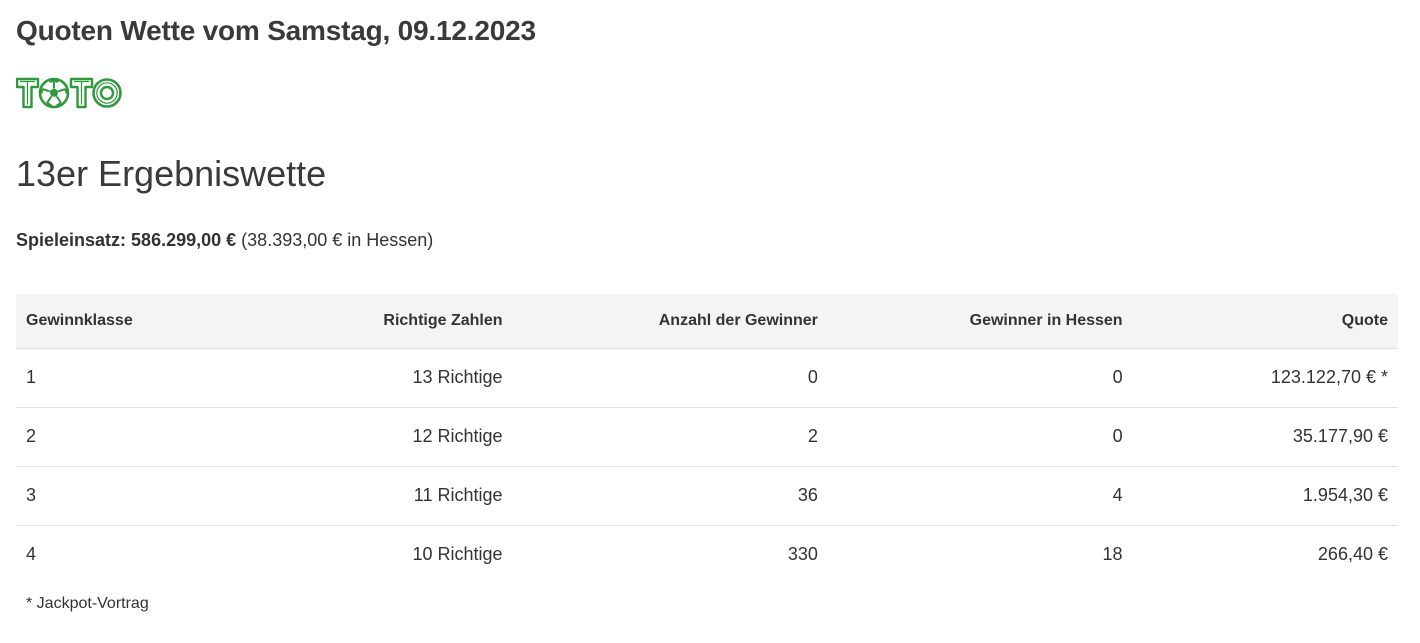 The height and width of the screenshot is (643, 1420). I want to click on jackpot-footnote: * Jackpot-Vortrag, so click(87, 603).